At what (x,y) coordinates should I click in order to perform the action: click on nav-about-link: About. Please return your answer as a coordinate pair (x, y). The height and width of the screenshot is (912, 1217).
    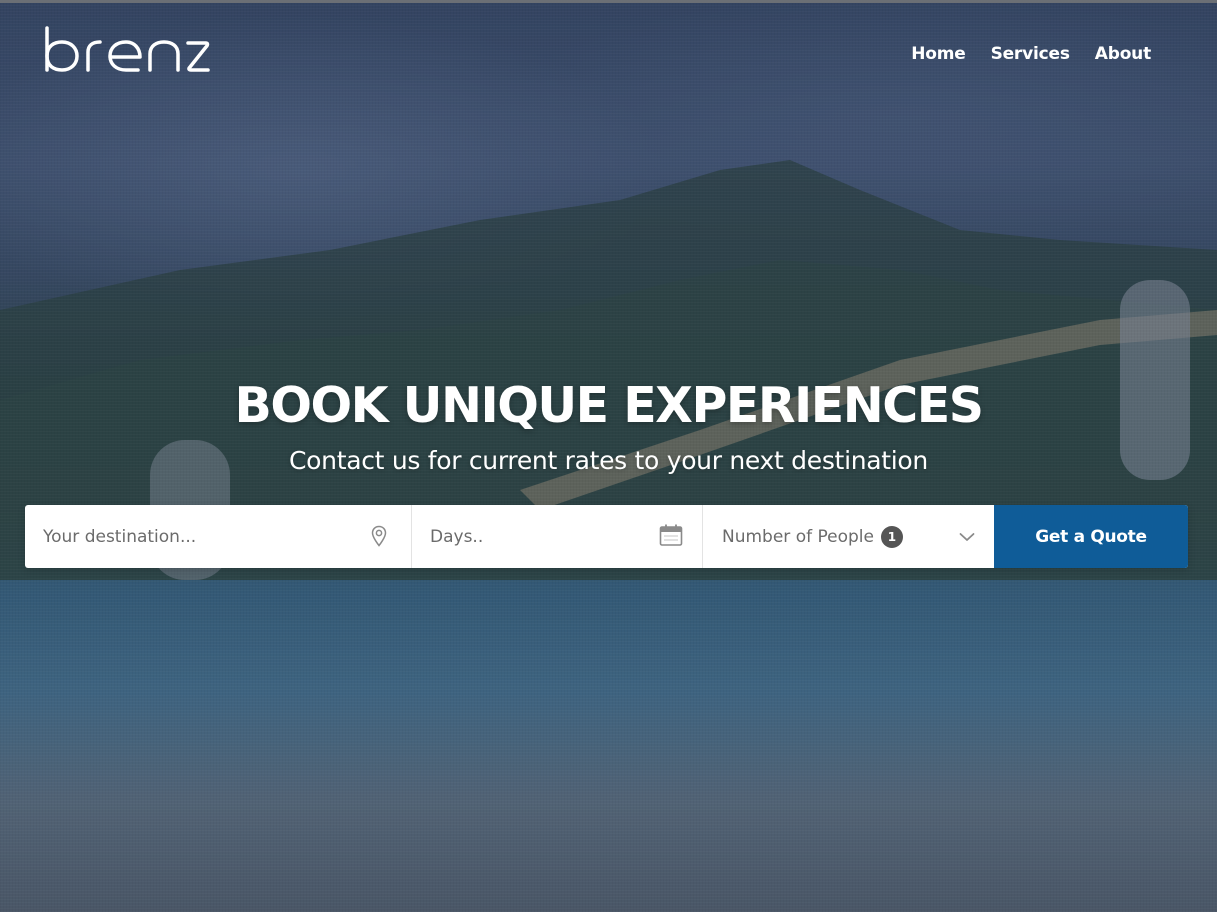
    Looking at the image, I should click on (1123, 54).